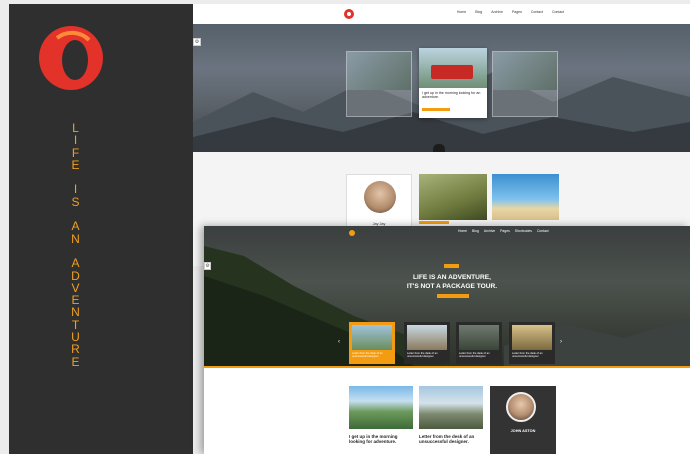  Describe the element at coordinates (453, 199) in the screenshot. I see `post-photo-dog` at that location.